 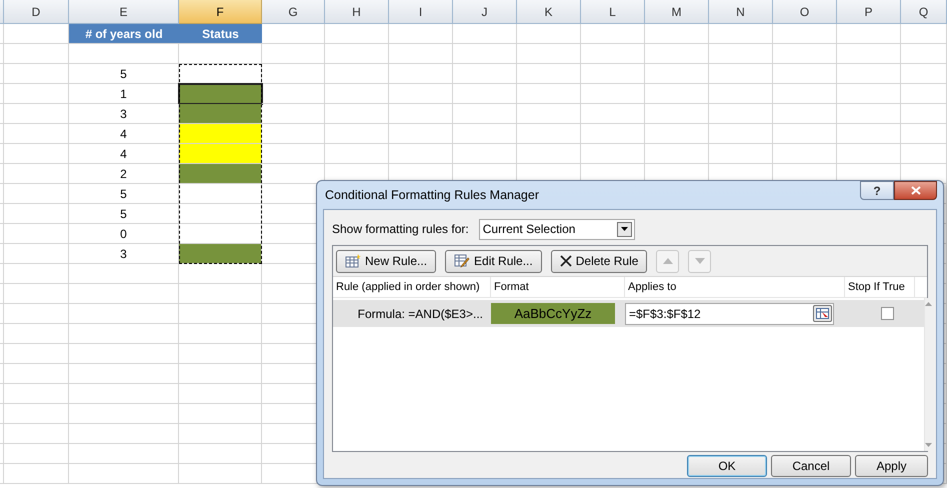 What do you see at coordinates (891, 466) in the screenshot?
I see `apply-button: Apply` at bounding box center [891, 466].